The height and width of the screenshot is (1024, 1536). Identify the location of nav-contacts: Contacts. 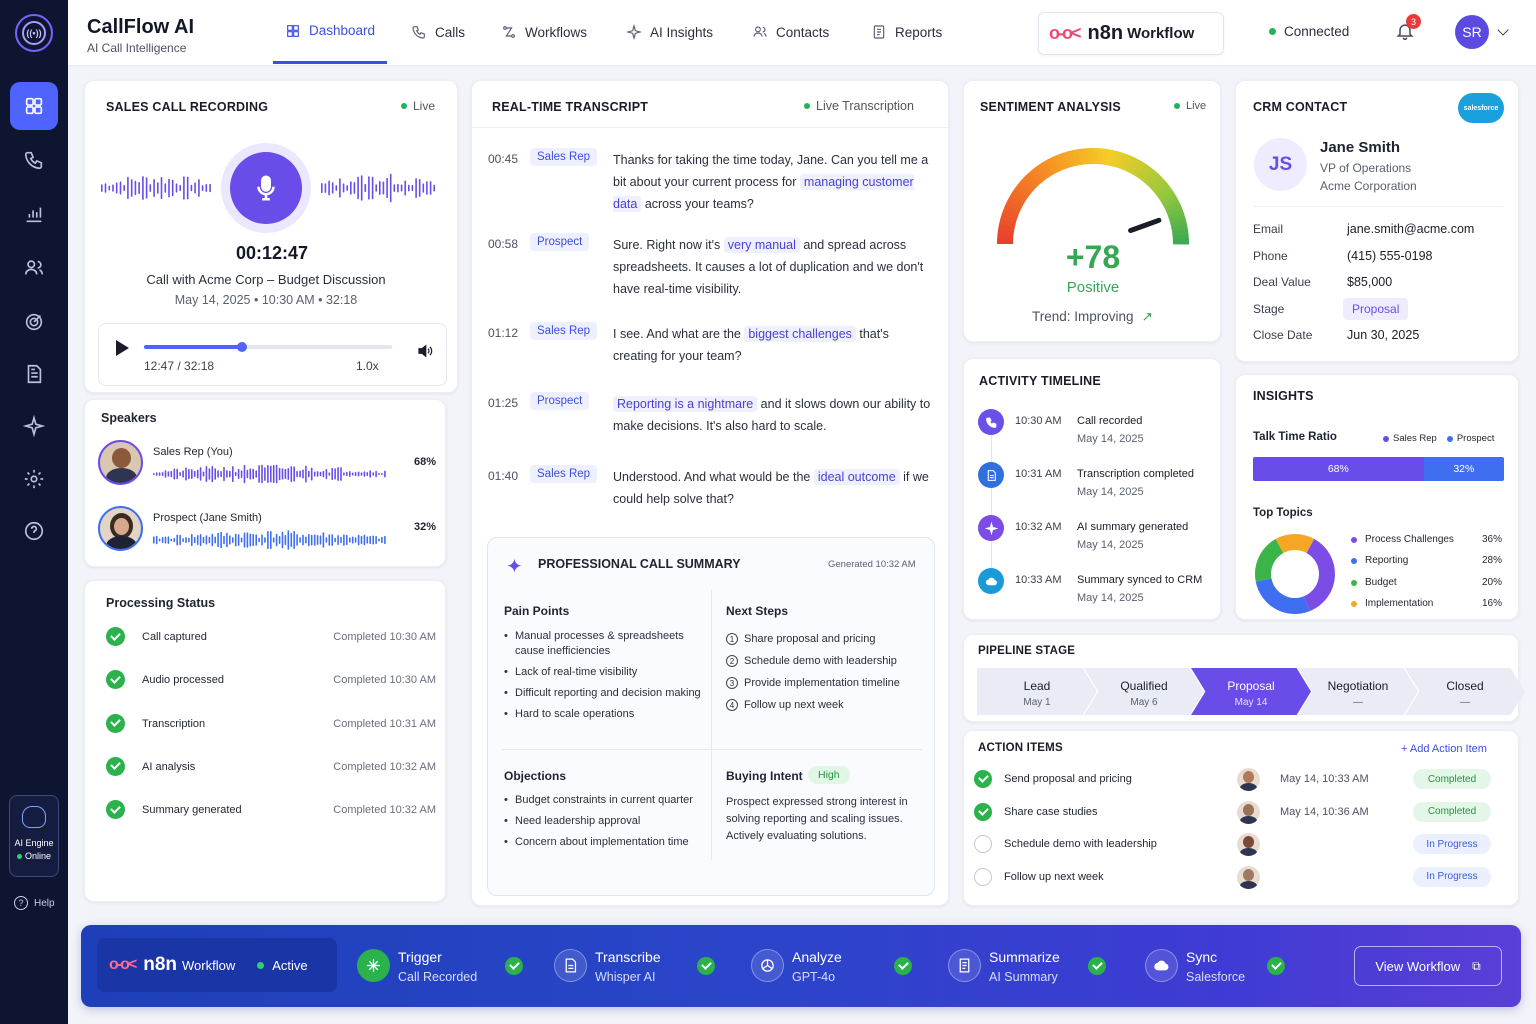
(790, 32).